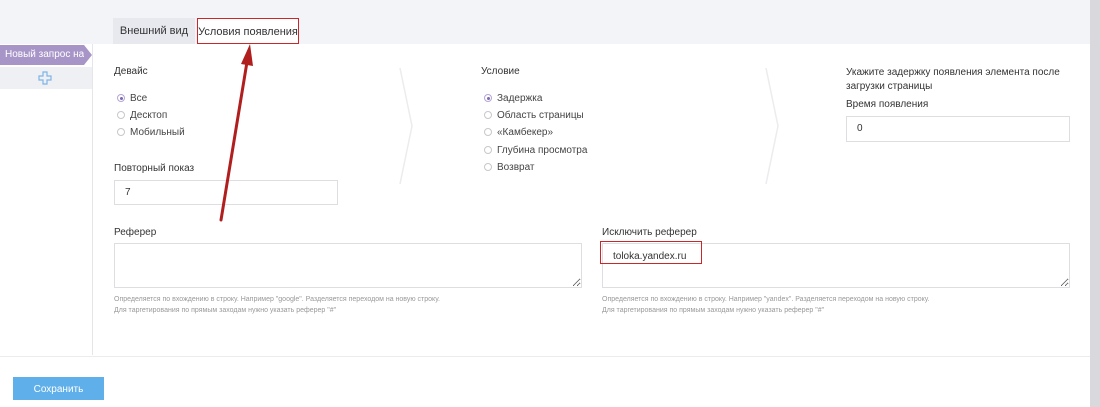  Describe the element at coordinates (540, 115) in the screenshot. I see `condition-option-label: Область страницы` at that location.